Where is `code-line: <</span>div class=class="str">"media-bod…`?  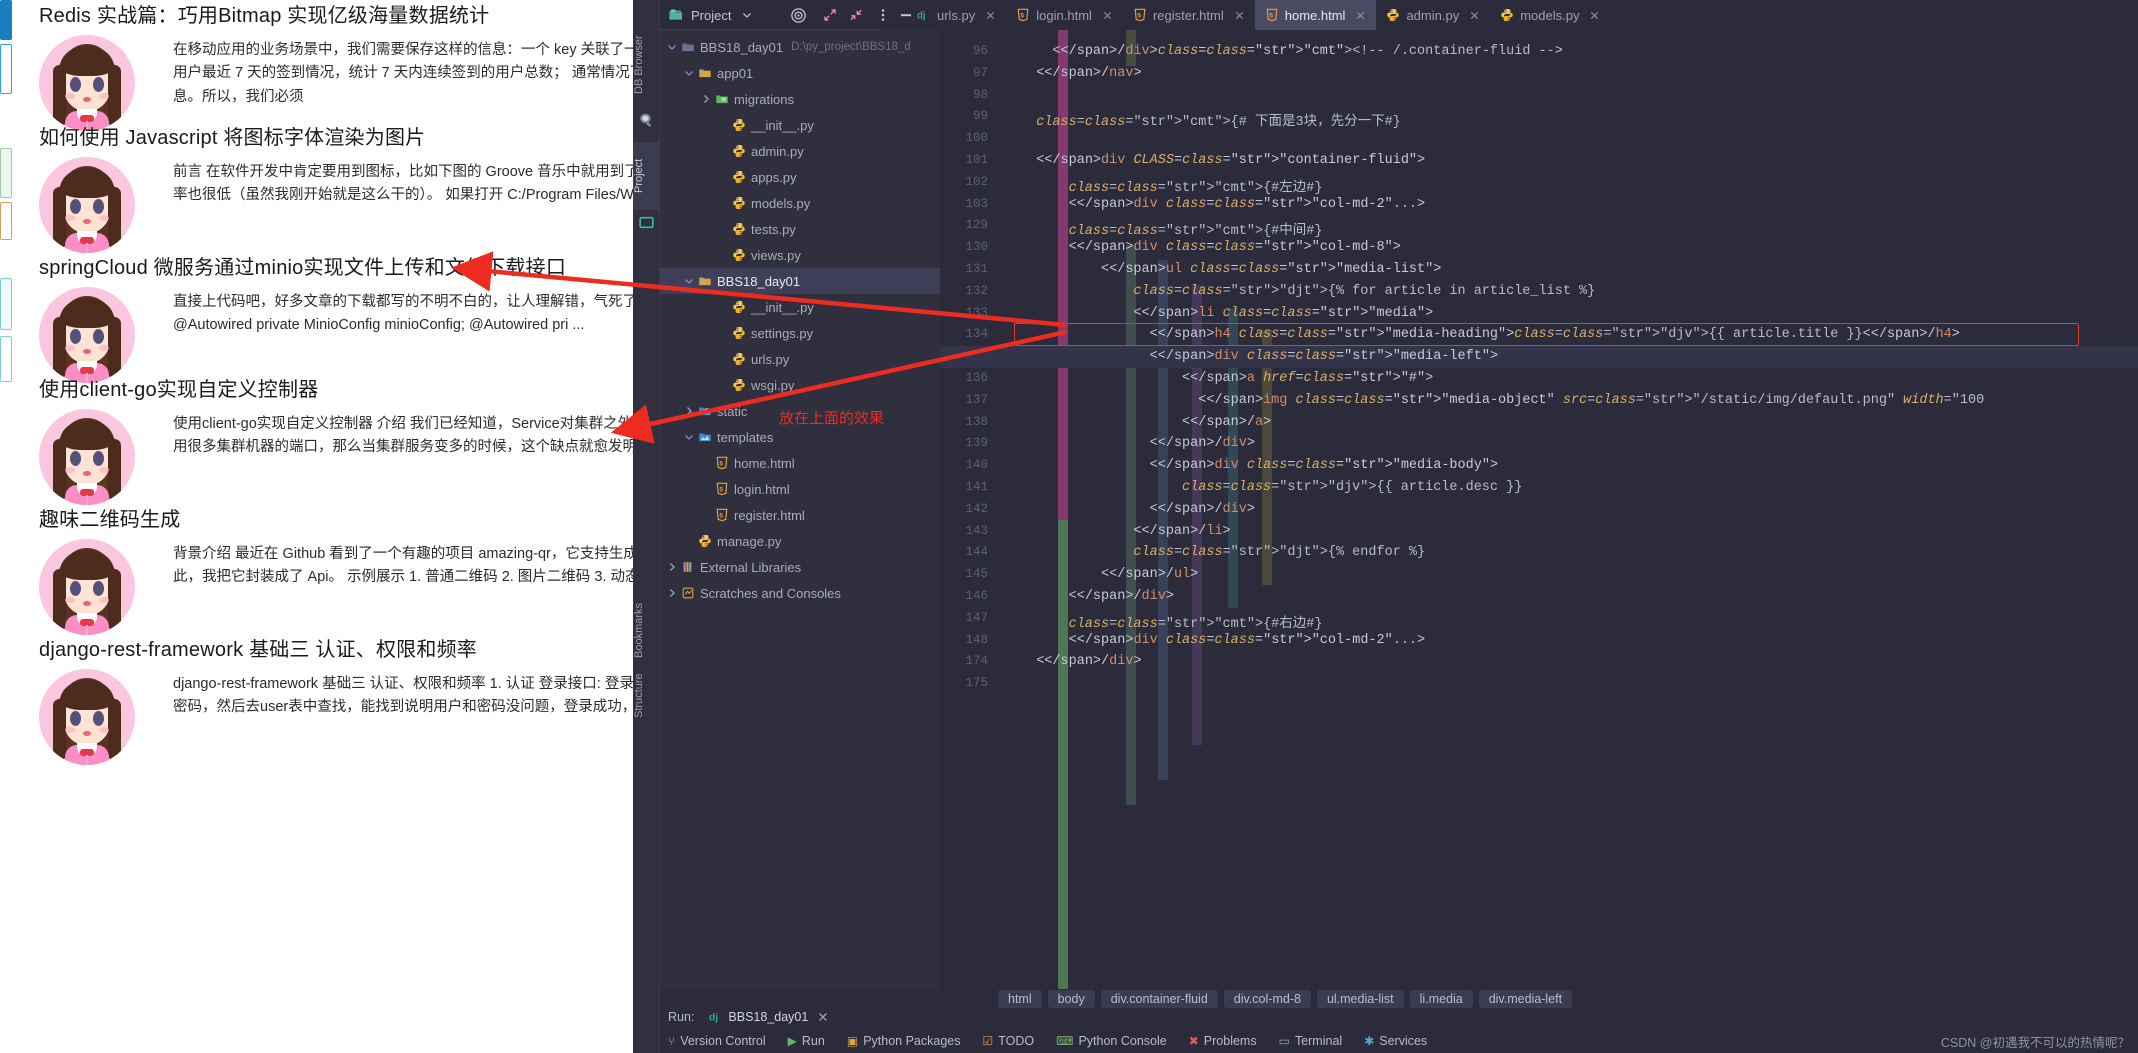 code-line: <</span>div class=class="str">"media-bod… is located at coordinates (1259, 465).